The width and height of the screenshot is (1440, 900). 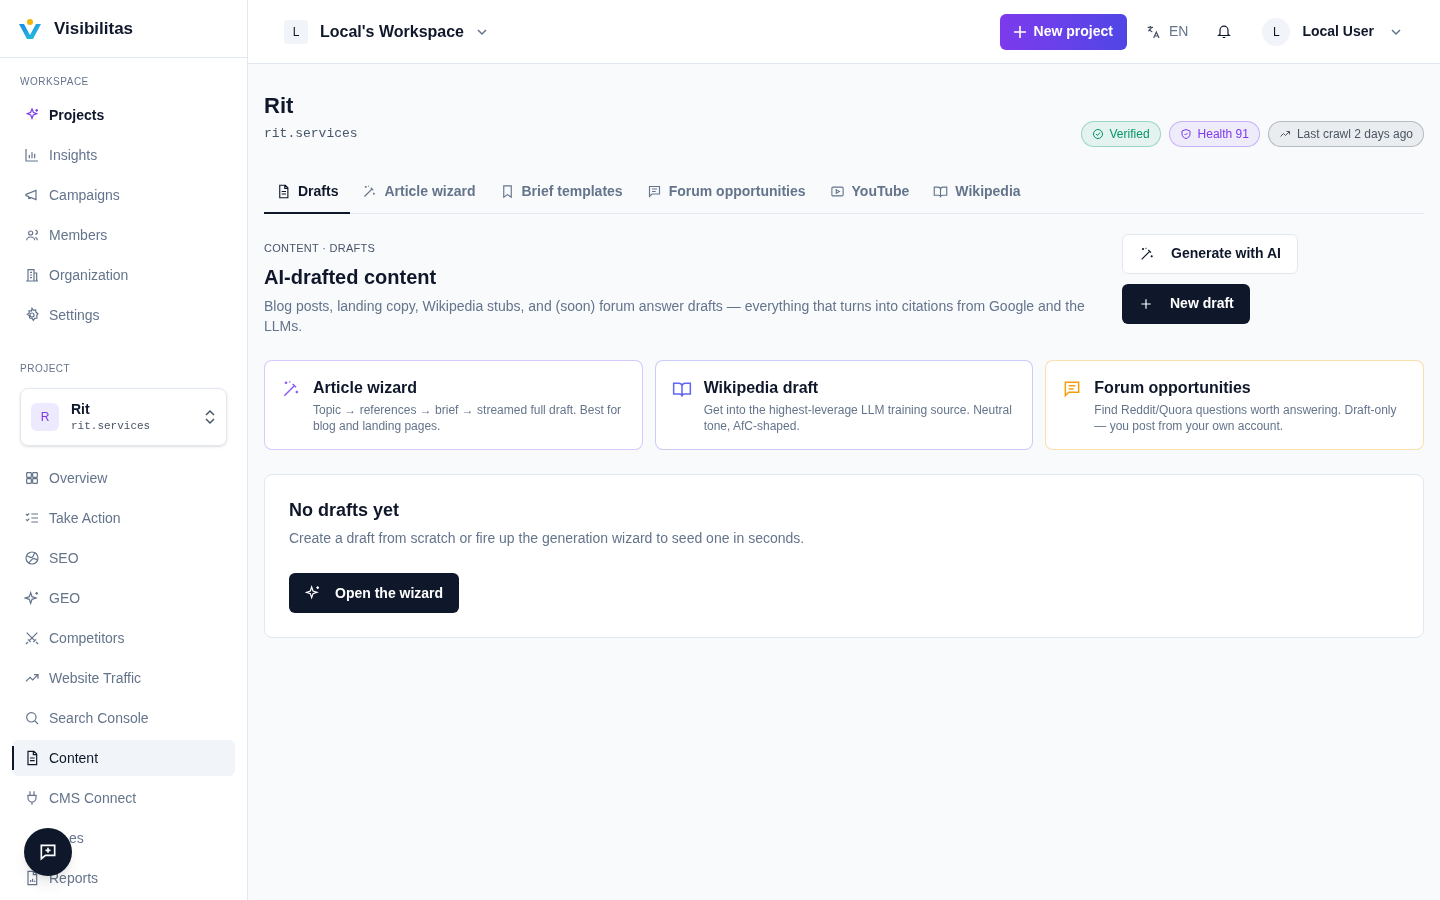 What do you see at coordinates (45, 417) in the screenshot?
I see `project-avatar: R` at bounding box center [45, 417].